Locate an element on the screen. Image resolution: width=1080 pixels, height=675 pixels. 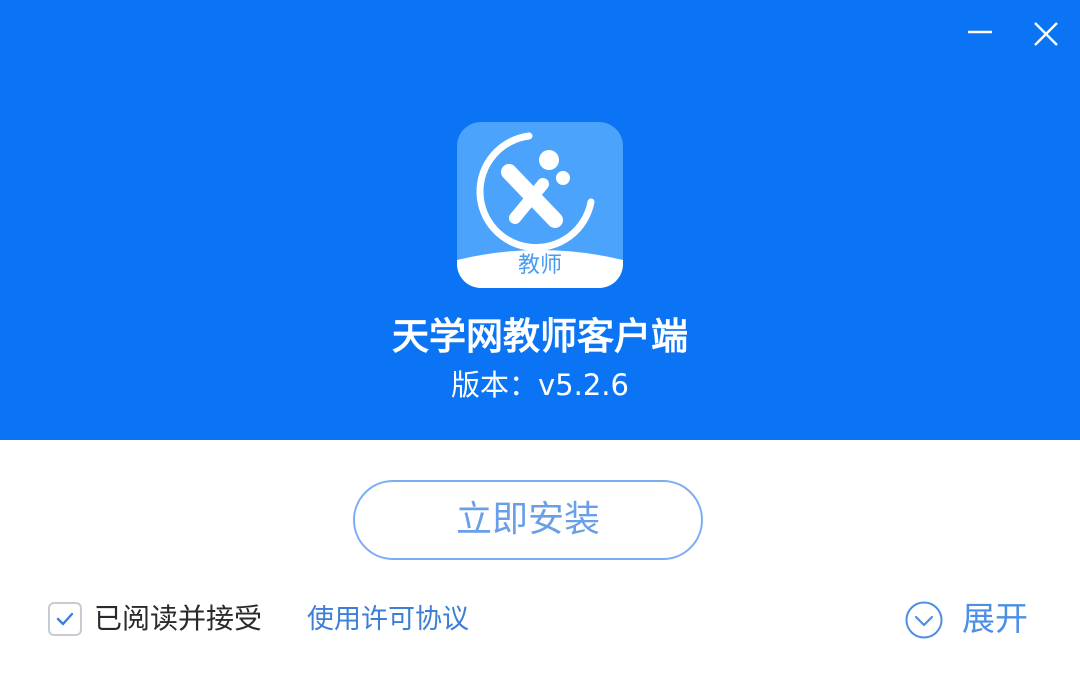
close-button is located at coordinates (1046, 34).